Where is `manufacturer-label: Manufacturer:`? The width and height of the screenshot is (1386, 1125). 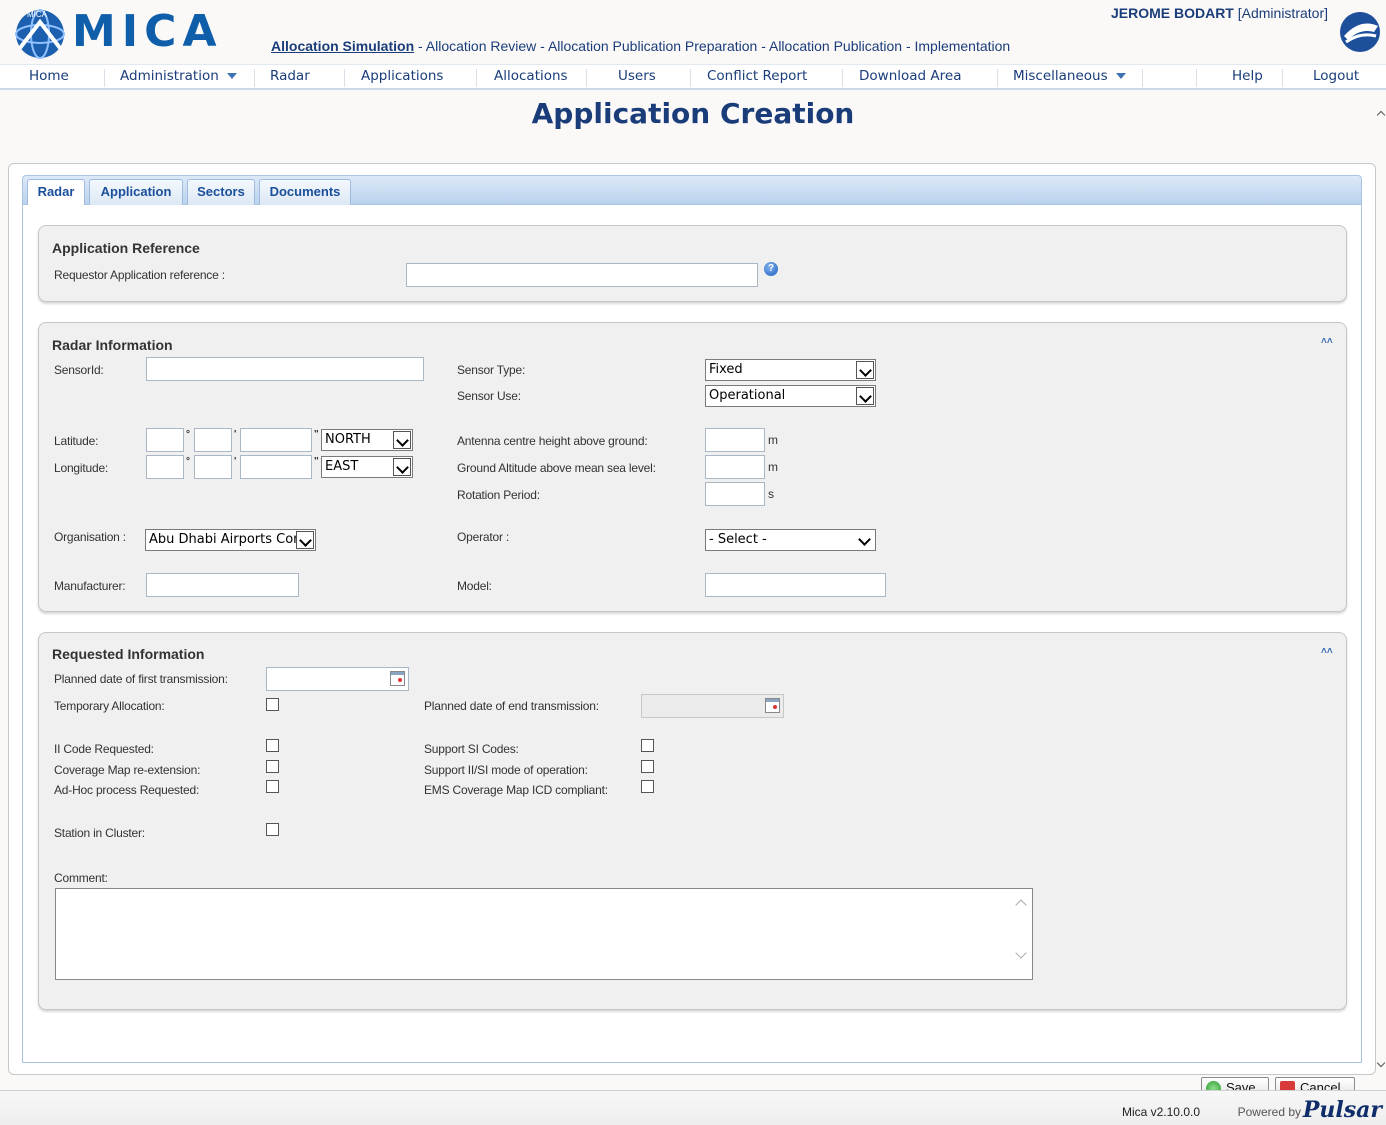 manufacturer-label: Manufacturer: is located at coordinates (90, 586).